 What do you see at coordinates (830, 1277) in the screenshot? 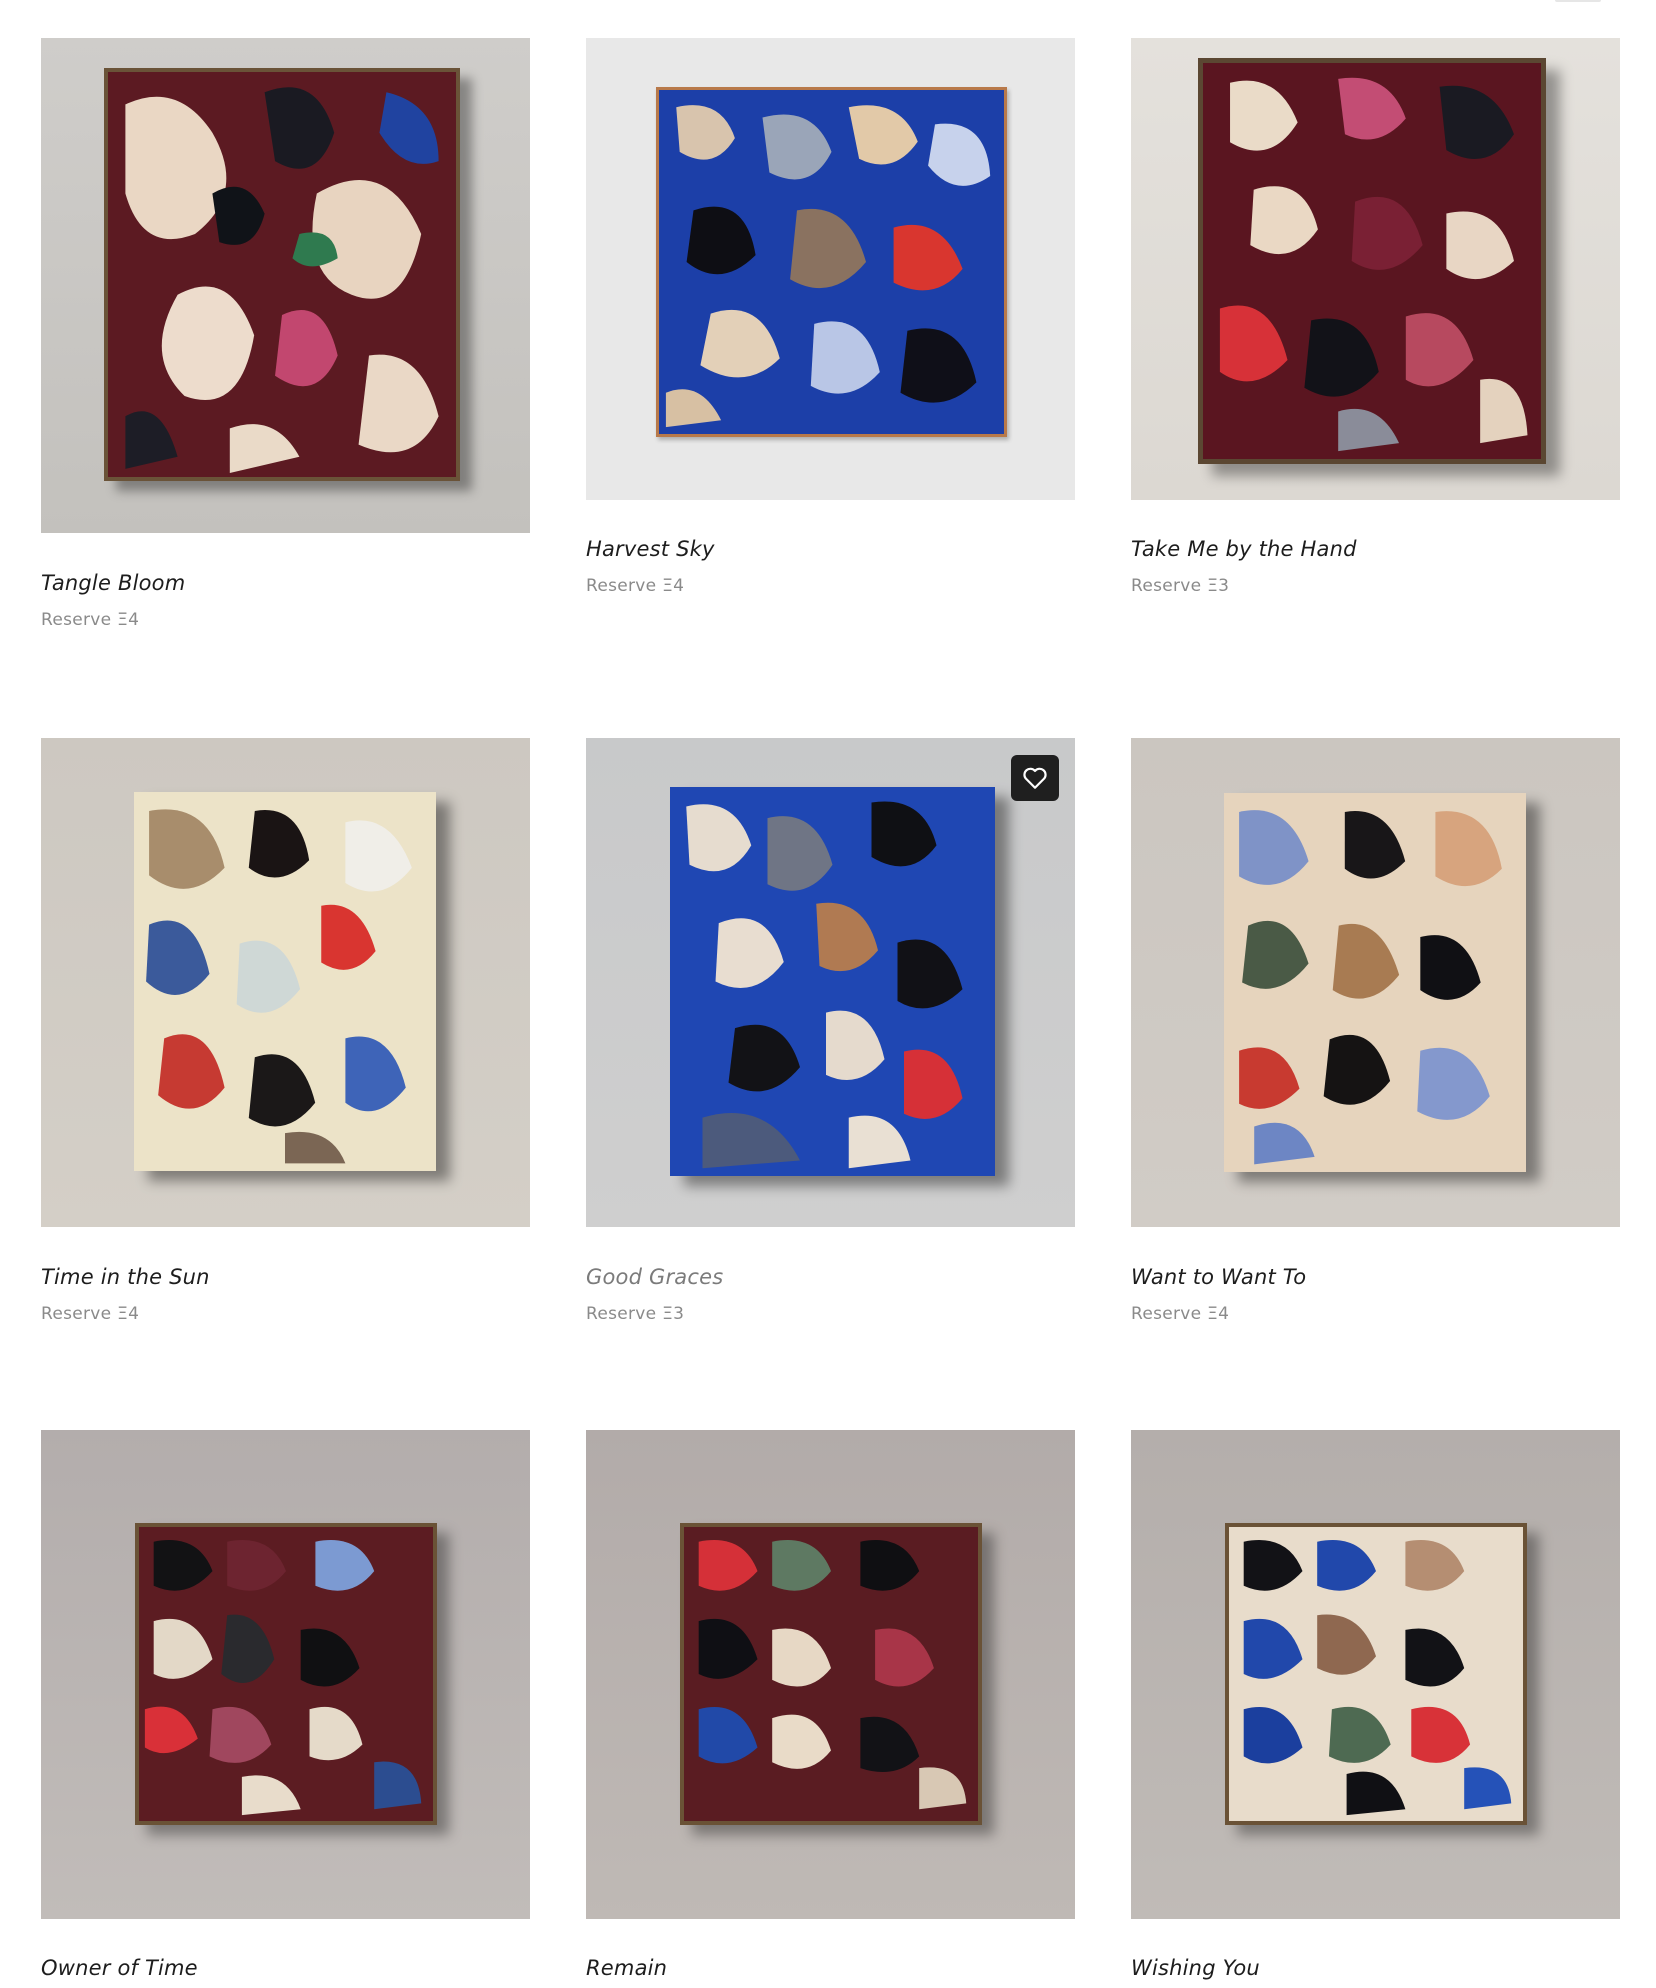
I see `artwork-title: Good Graces` at bounding box center [830, 1277].